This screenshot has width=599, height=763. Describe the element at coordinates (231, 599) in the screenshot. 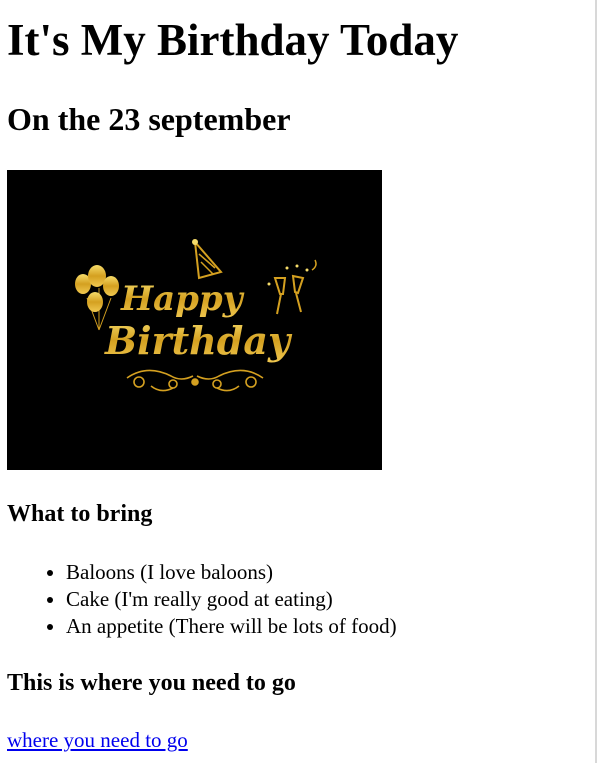

I see `list-item: Cake (I'm really good at eating)` at that location.